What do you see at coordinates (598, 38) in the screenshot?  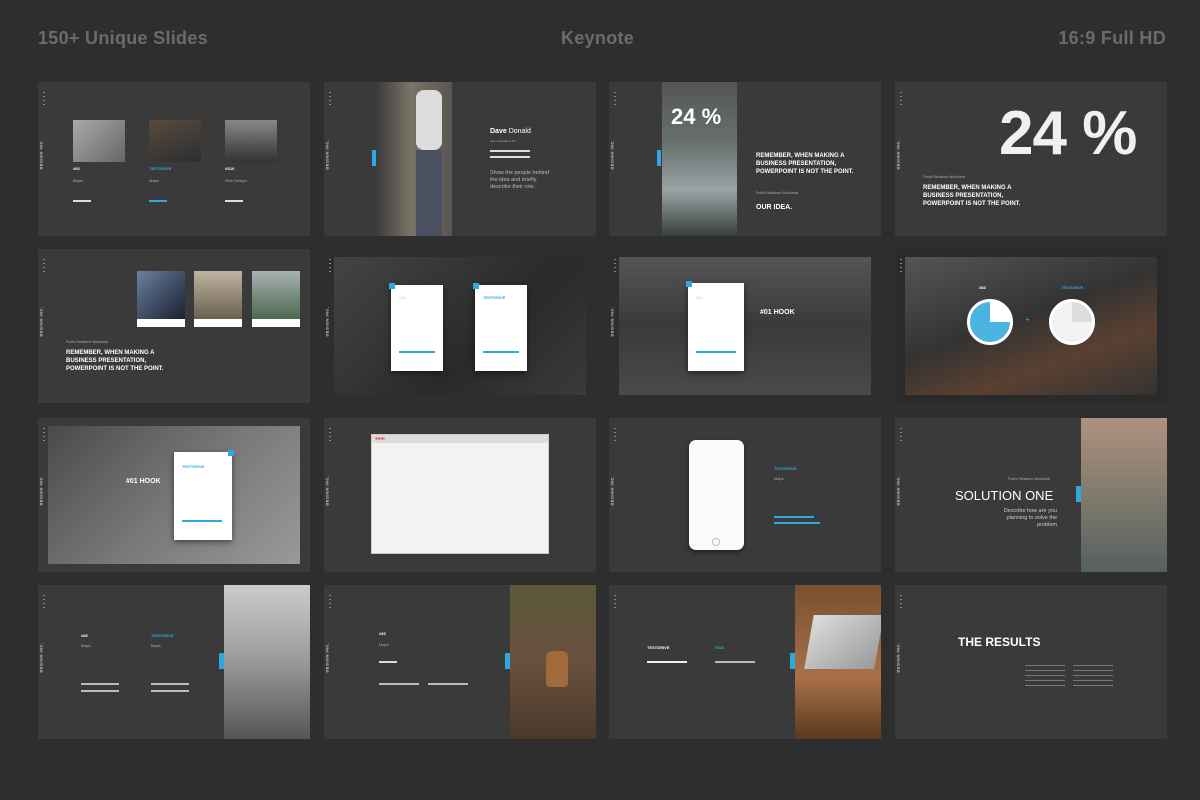 I see `header-center: Keynote` at bounding box center [598, 38].